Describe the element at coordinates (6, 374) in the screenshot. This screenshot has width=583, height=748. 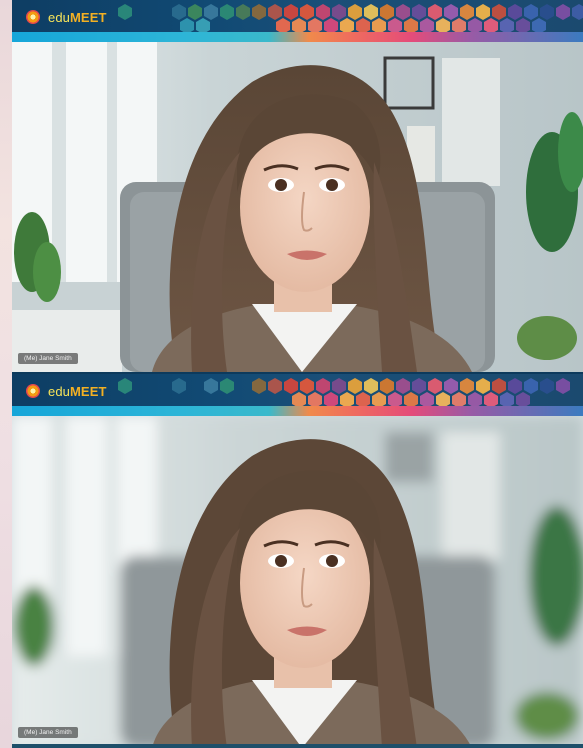
I see `left-margin` at that location.